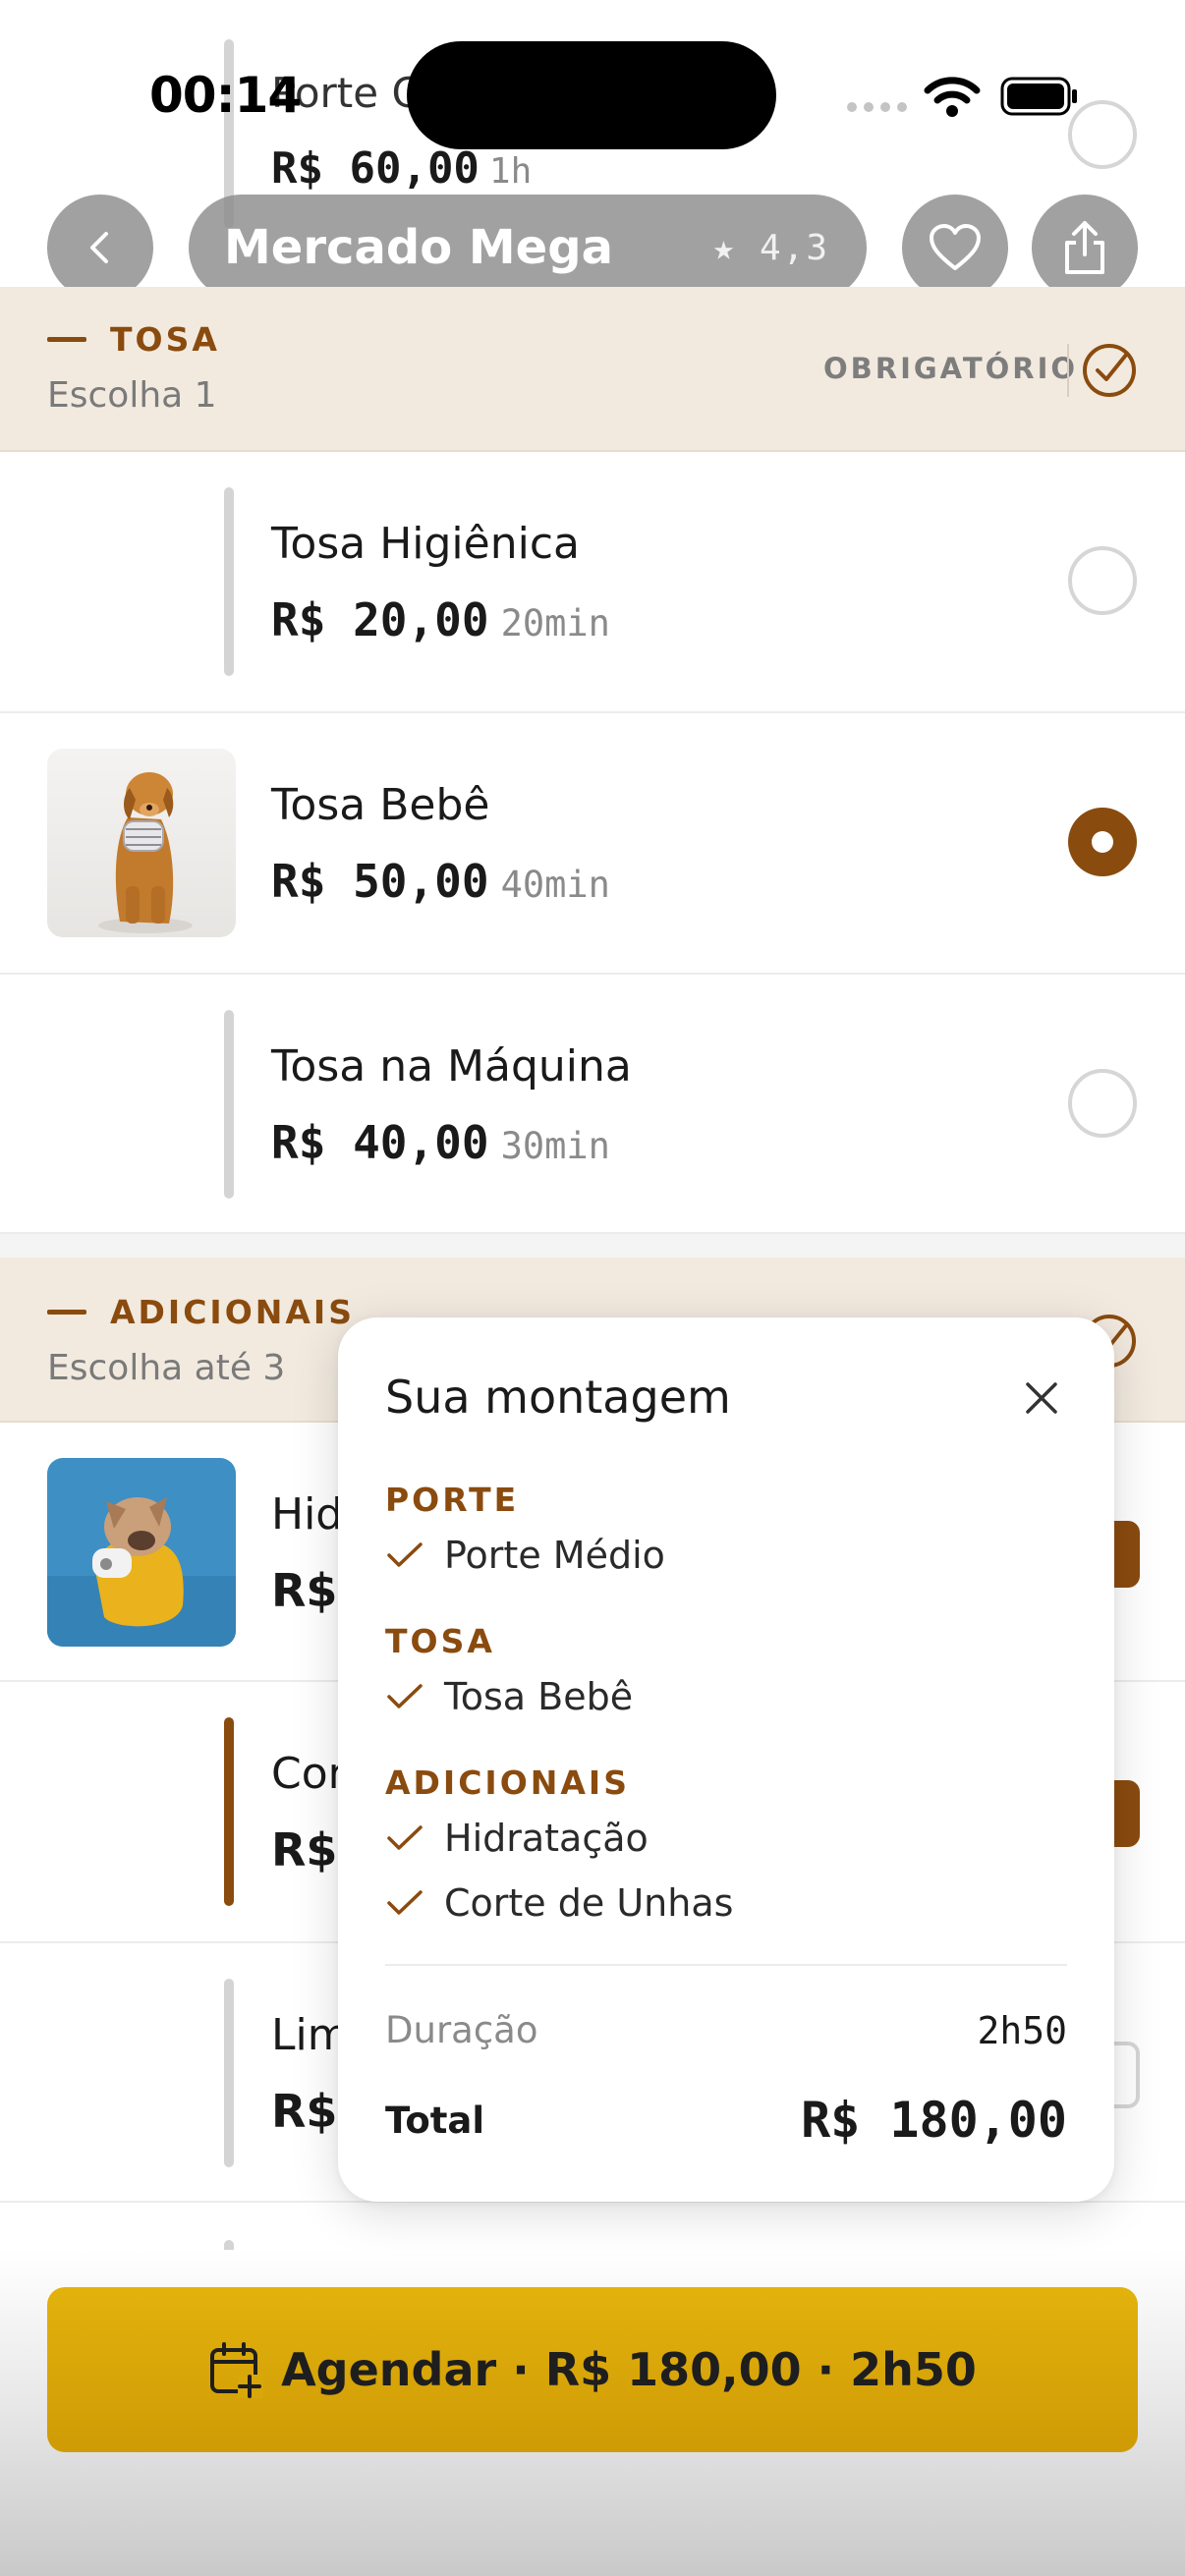  Describe the element at coordinates (592, 2231) in the screenshot. I see `list-bottom` at that location.